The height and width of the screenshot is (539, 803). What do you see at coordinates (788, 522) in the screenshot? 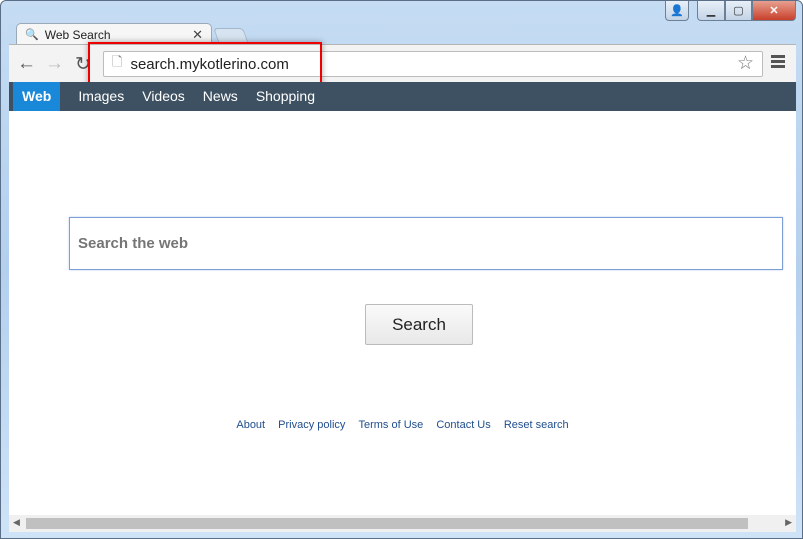
I see `scroll-right-icon: ▶` at bounding box center [788, 522].